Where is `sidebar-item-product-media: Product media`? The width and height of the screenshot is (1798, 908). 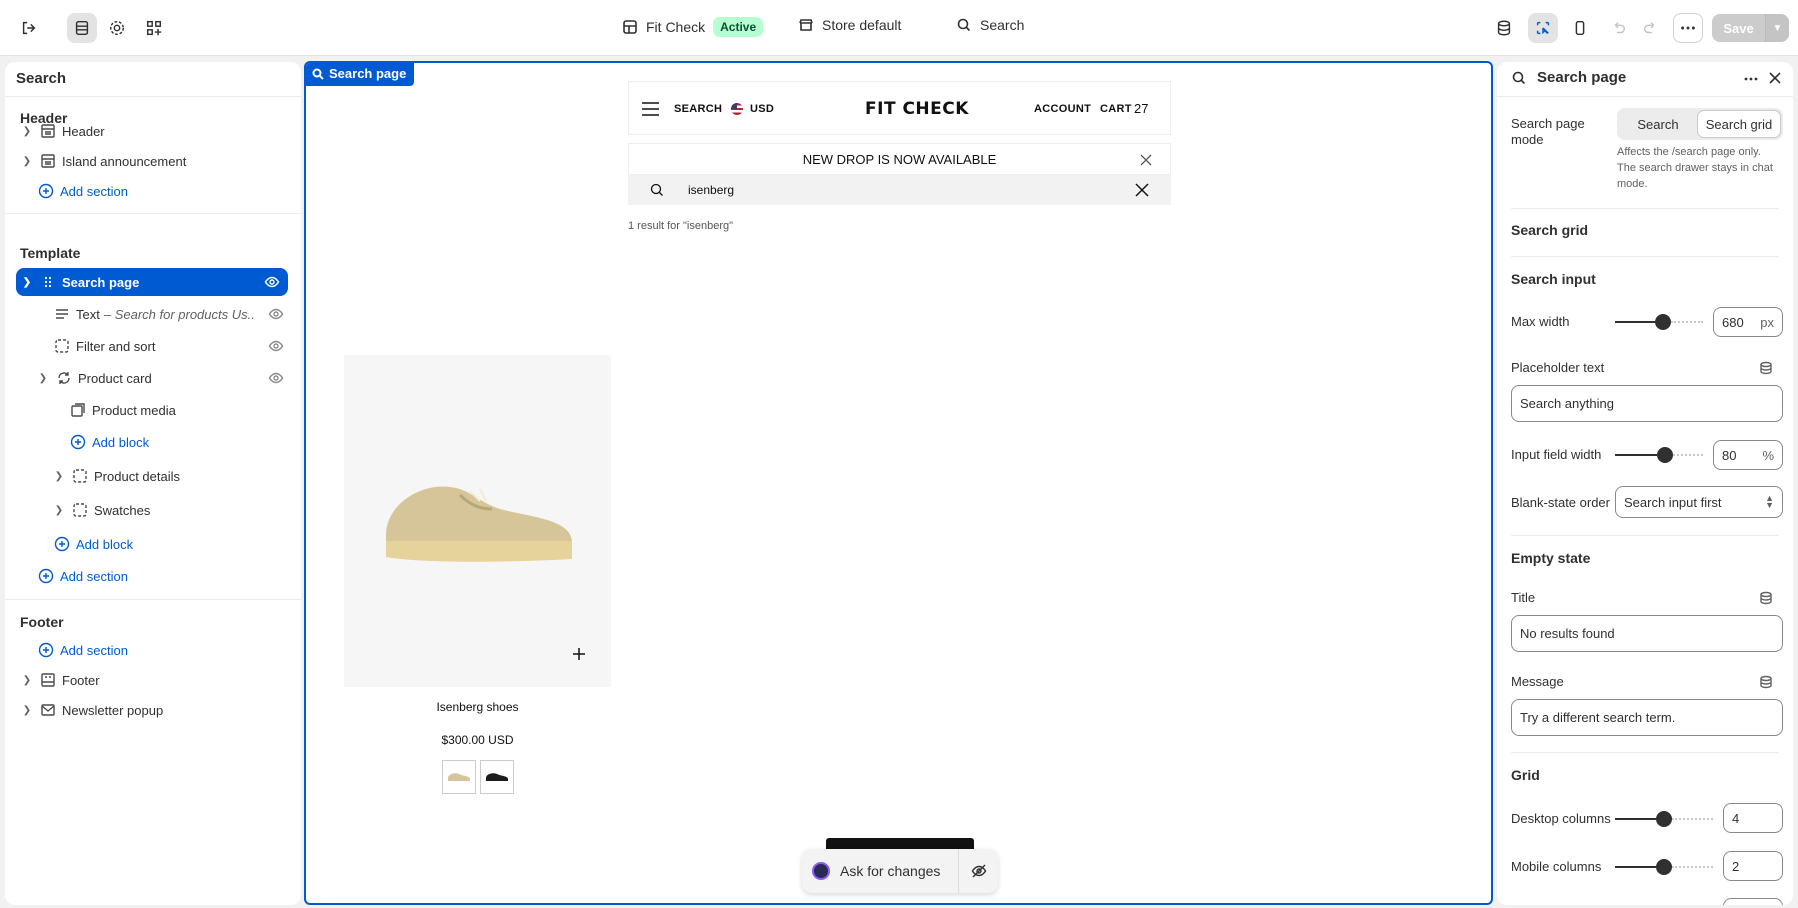
sidebar-item-product-media: Product media is located at coordinates (156, 410).